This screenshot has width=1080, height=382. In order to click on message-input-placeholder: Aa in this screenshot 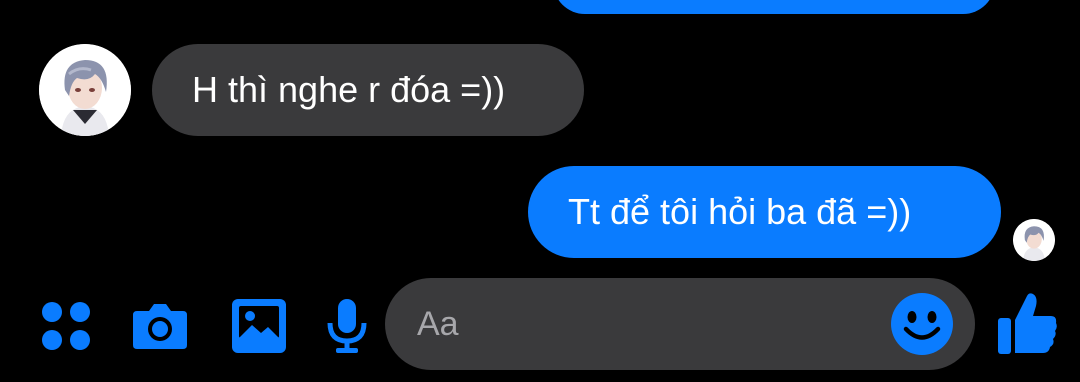, I will do `click(438, 324)`.